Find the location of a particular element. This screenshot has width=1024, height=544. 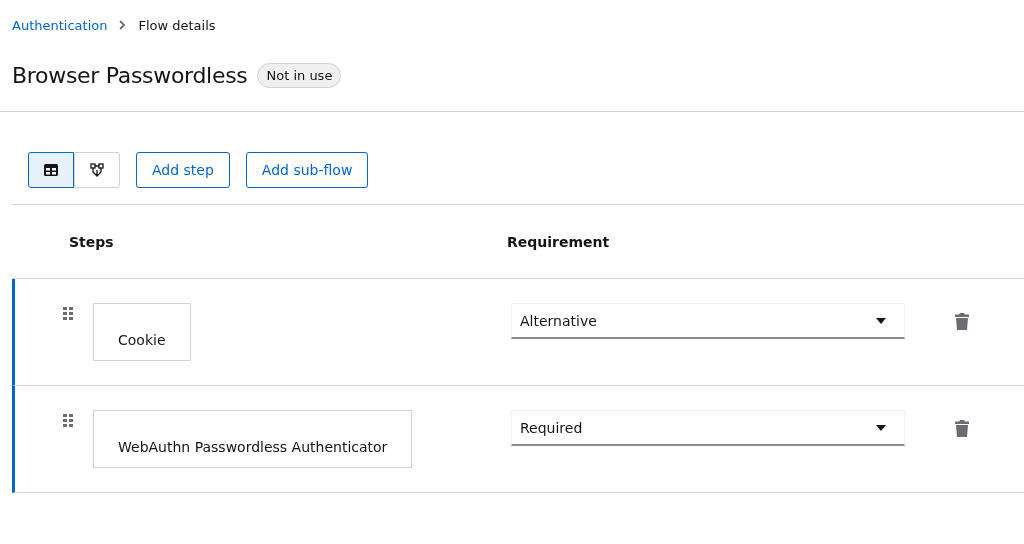

table-icon is located at coordinates (51, 170).